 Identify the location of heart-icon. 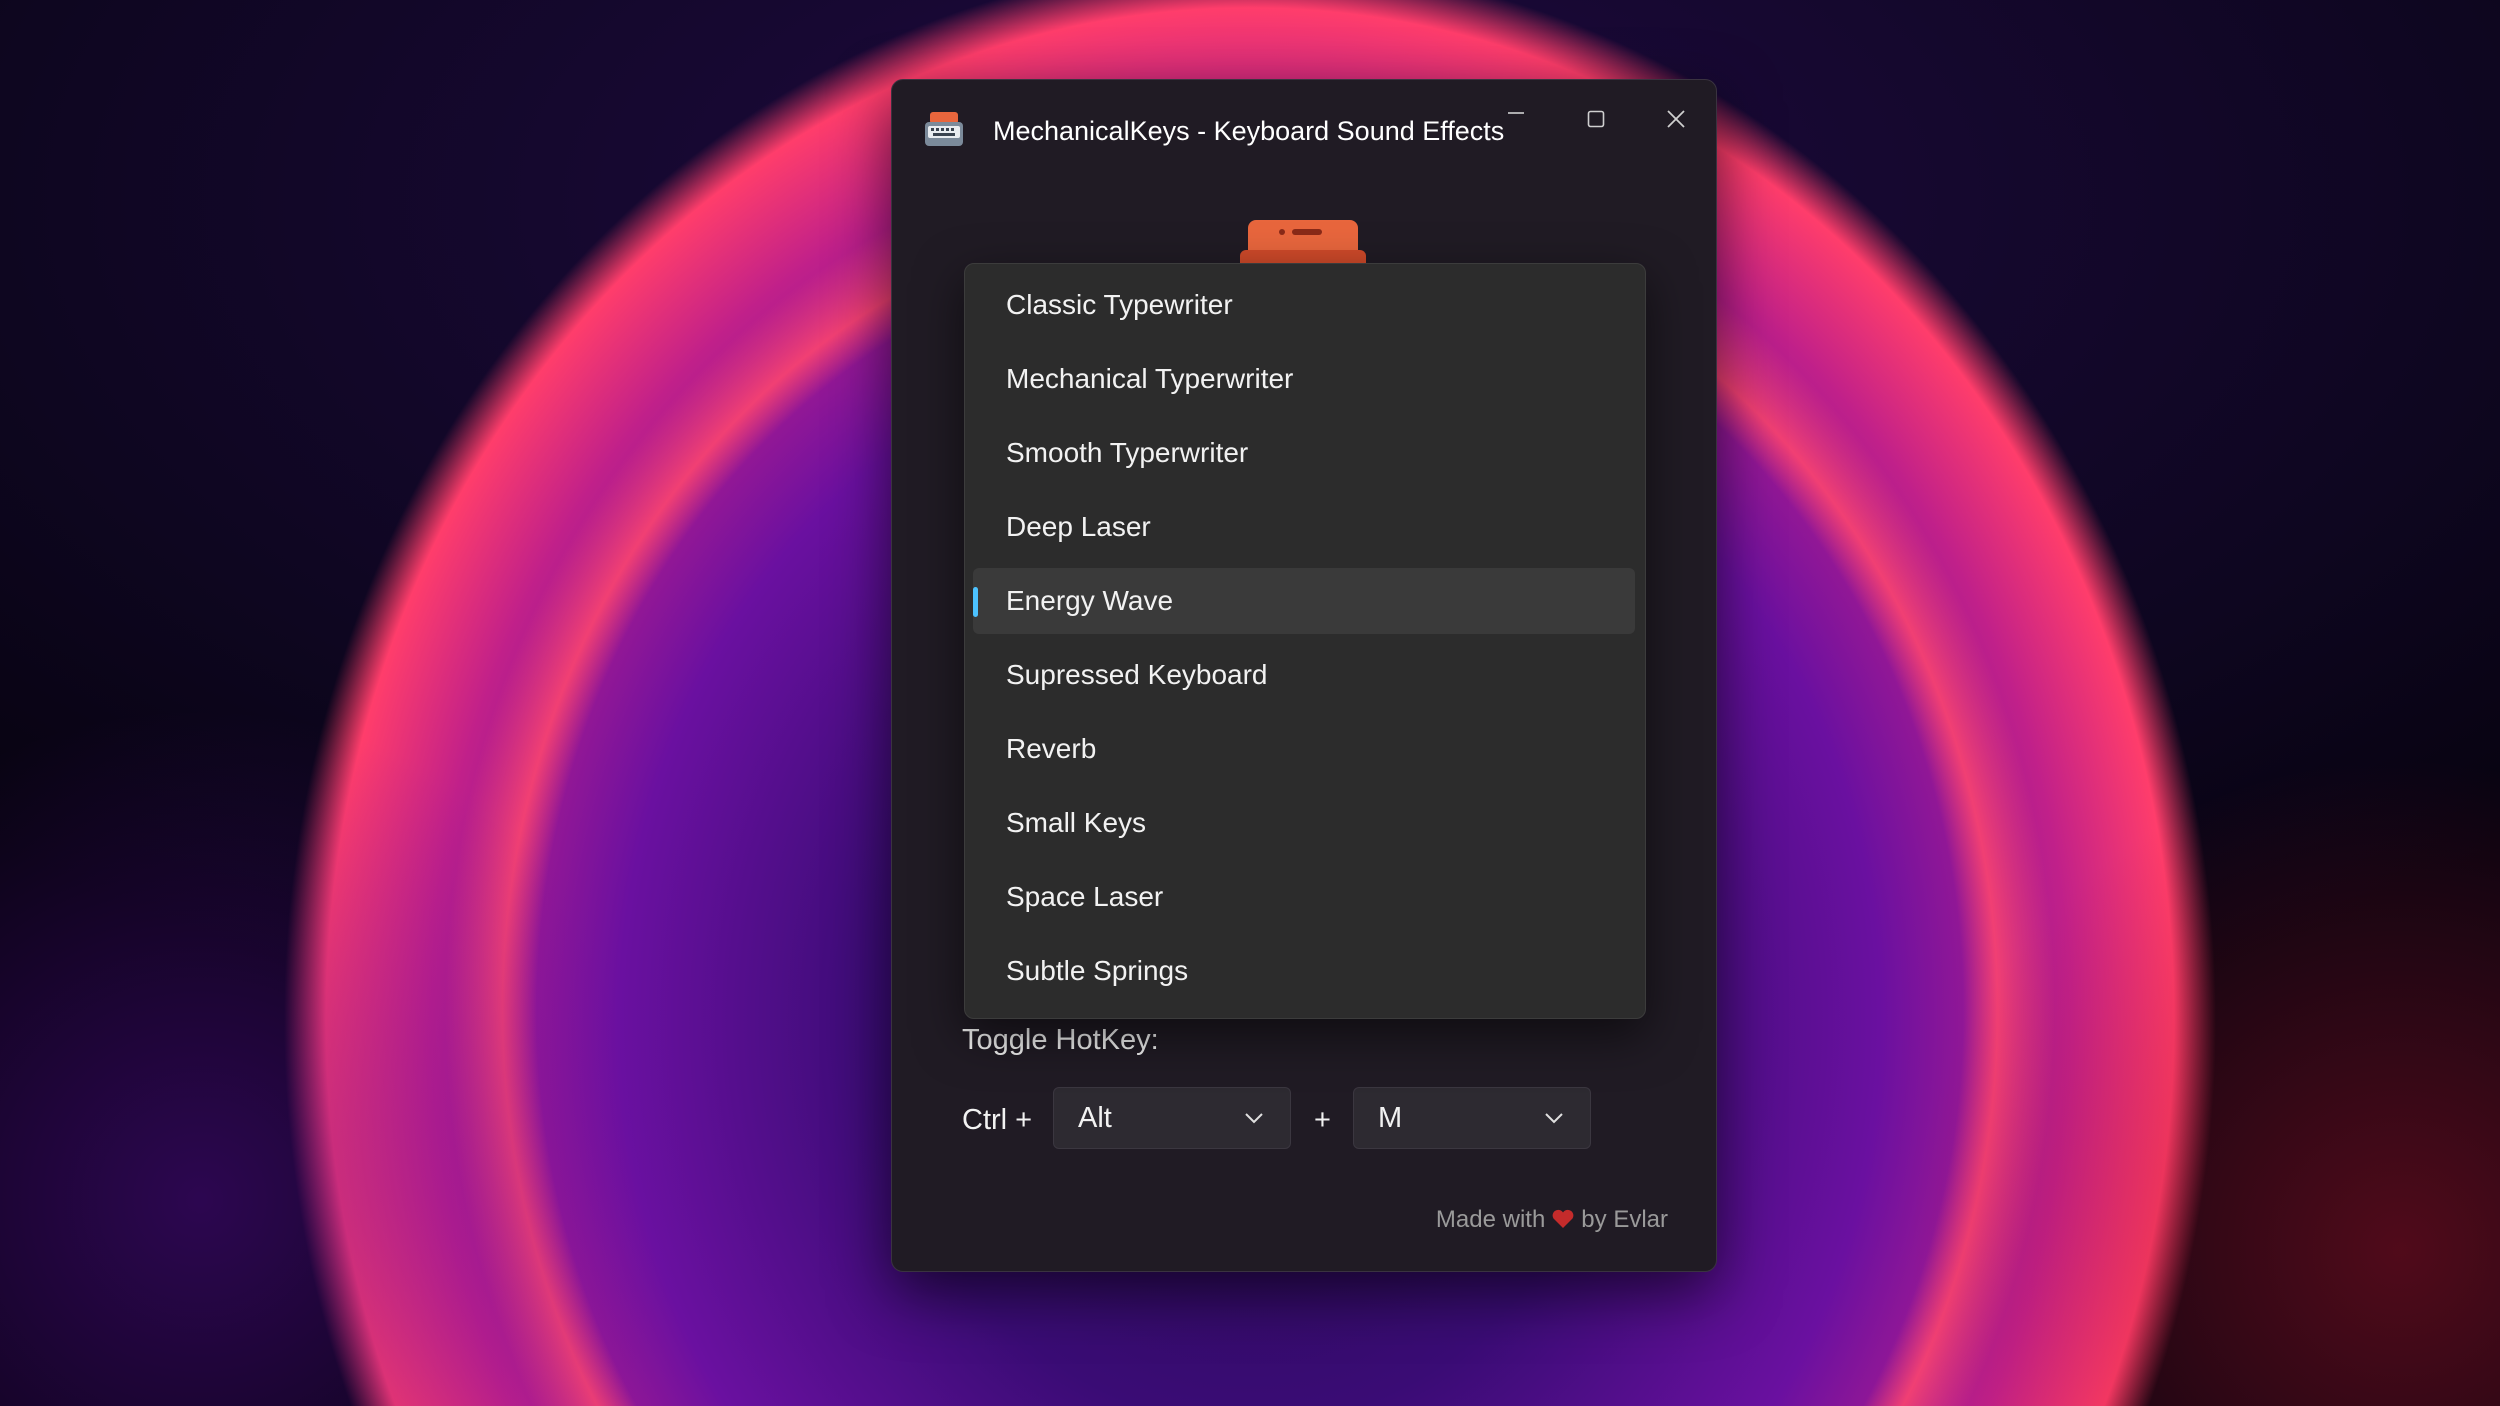
(1563, 1218).